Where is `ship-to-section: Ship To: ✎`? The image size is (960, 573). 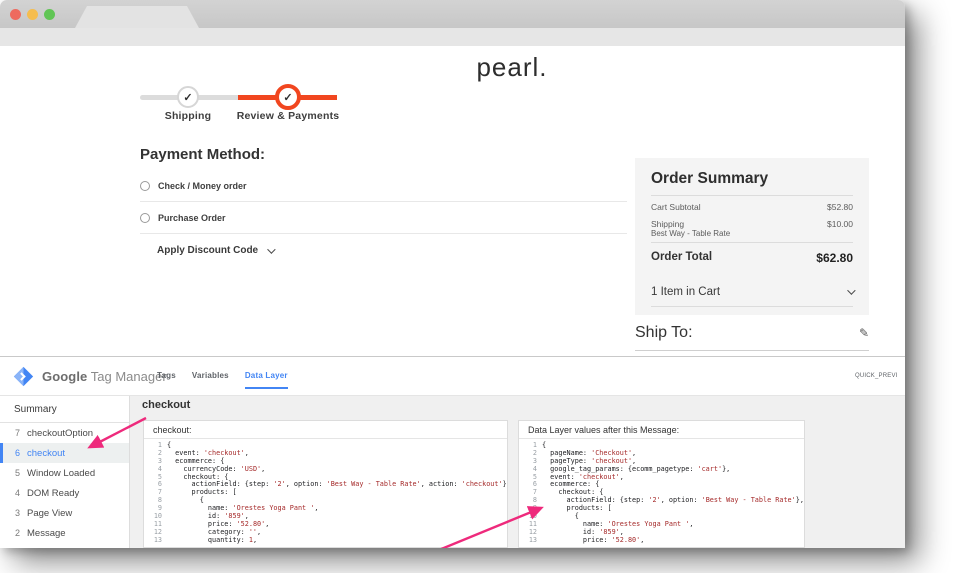
ship-to-section: Ship To: ✎ is located at coordinates (752, 333).